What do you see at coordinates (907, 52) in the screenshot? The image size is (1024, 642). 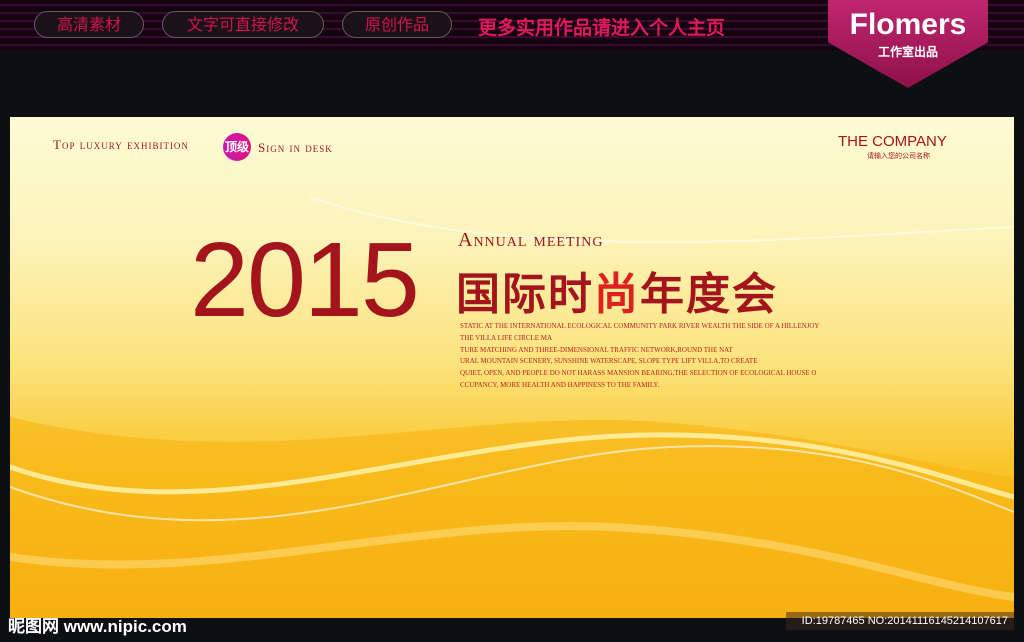 I see `badge-sub: 工作室出品` at bounding box center [907, 52].